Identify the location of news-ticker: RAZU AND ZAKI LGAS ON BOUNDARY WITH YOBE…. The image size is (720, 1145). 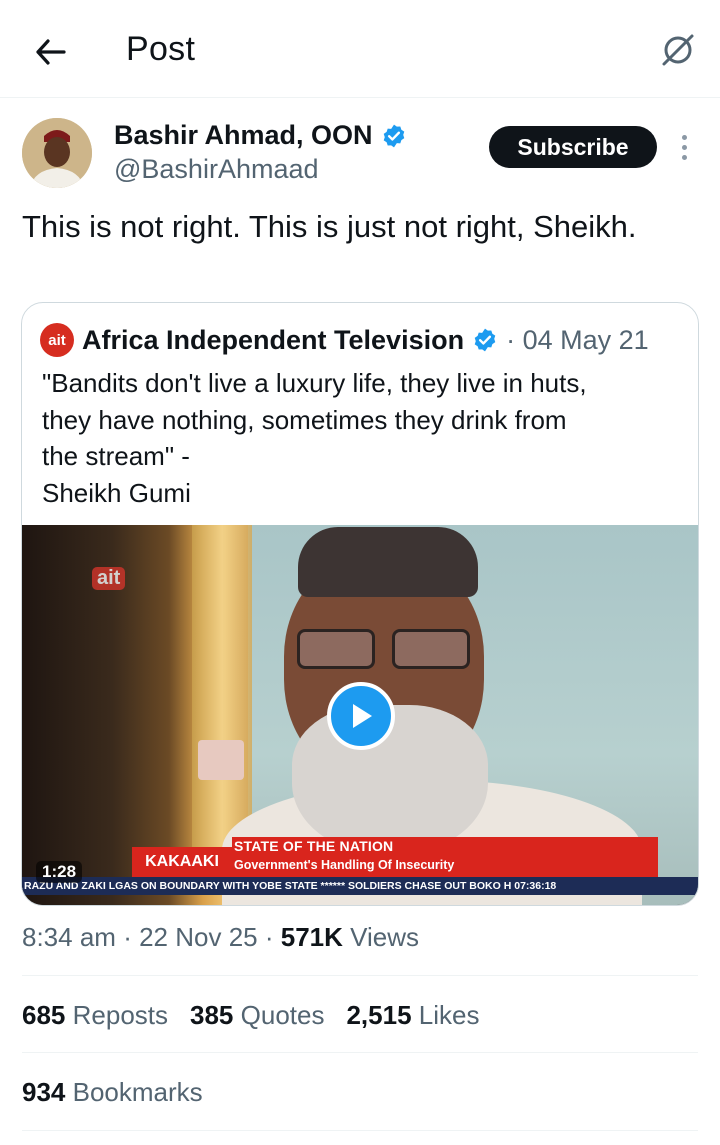
(360, 886).